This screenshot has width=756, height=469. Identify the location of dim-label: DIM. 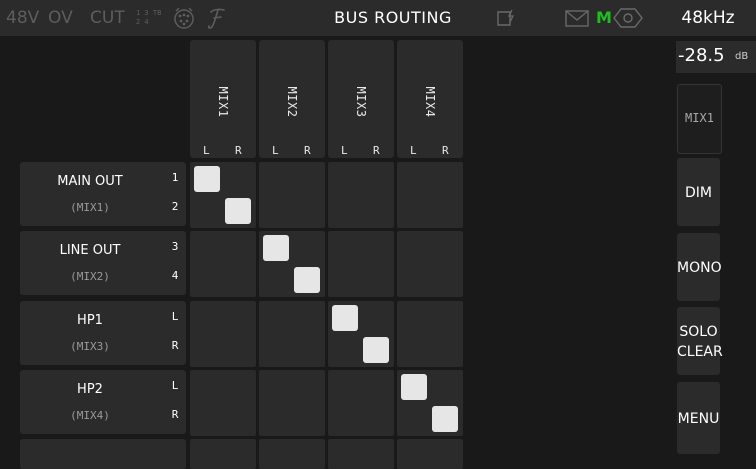
(698, 193).